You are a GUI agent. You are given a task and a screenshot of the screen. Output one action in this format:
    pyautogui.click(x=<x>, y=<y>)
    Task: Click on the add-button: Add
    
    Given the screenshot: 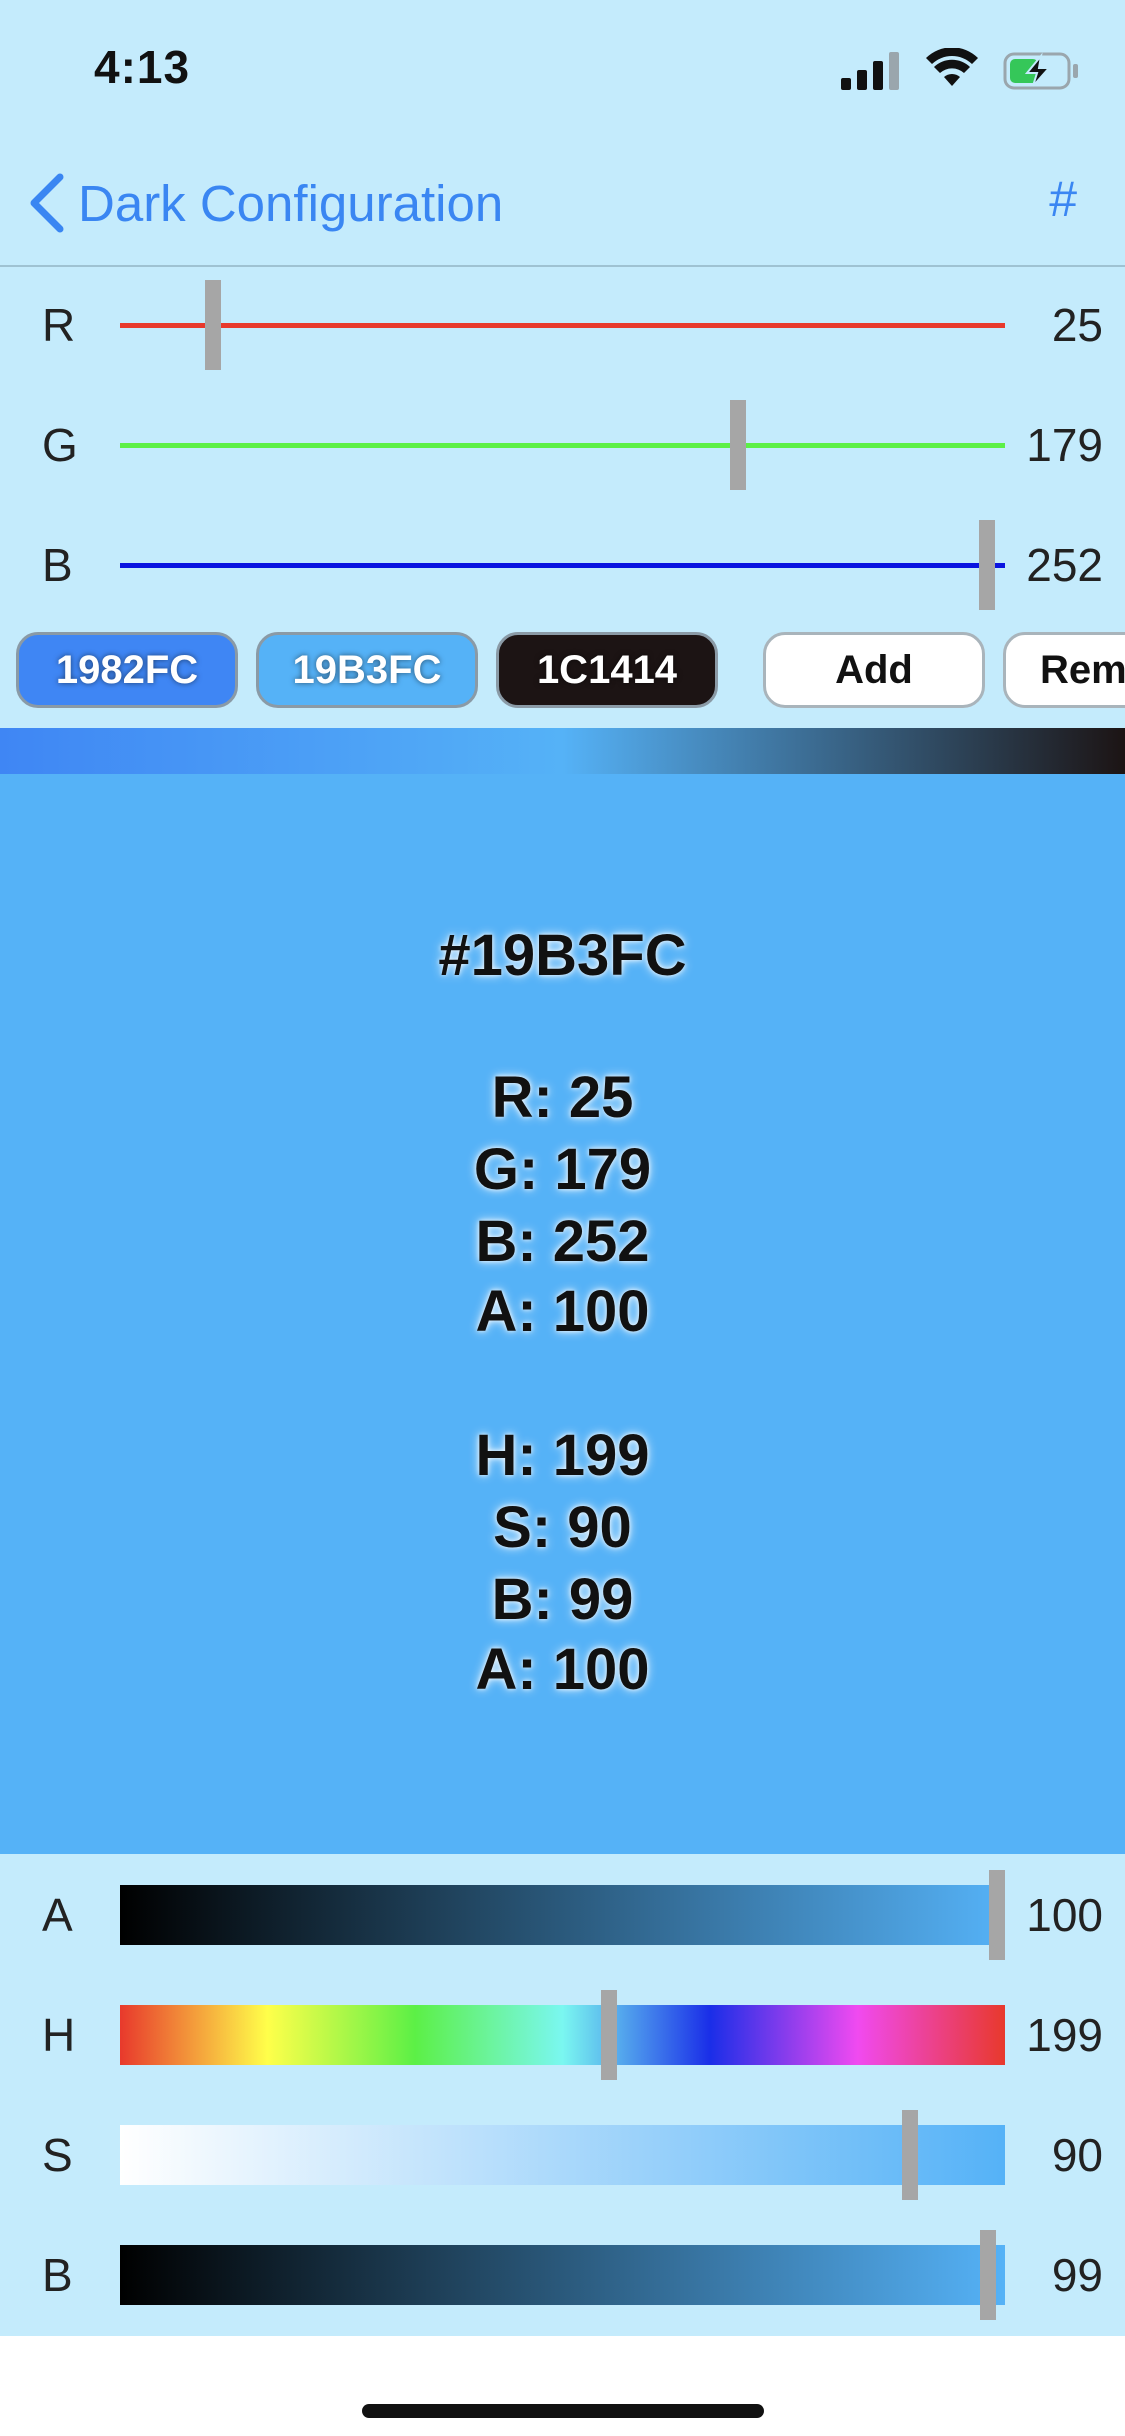 What is the action you would take?
    pyautogui.click(x=874, y=670)
    